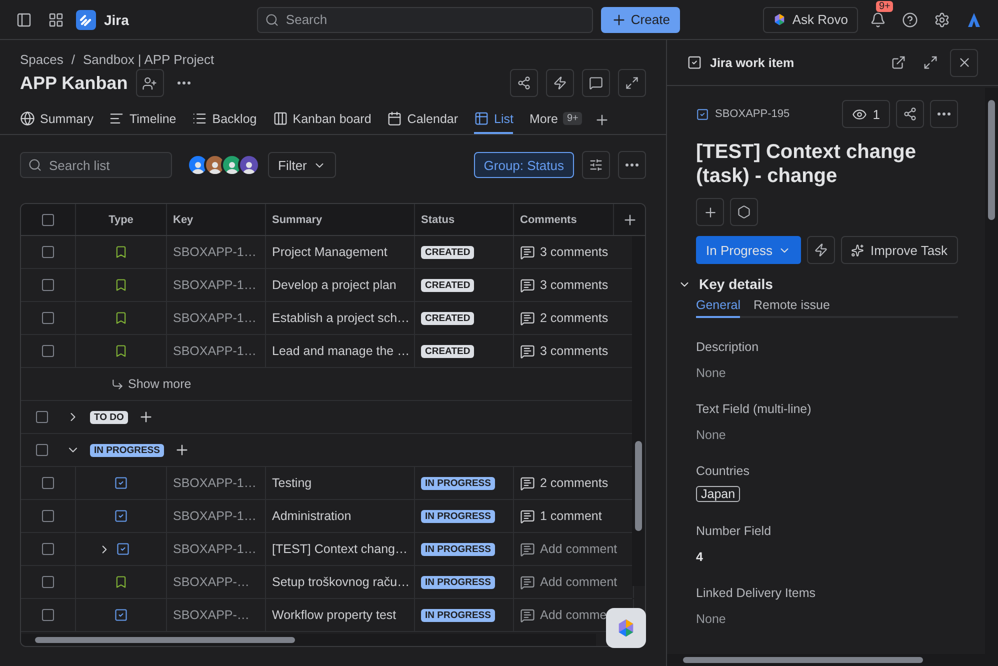 This screenshot has height=666, width=998. I want to click on filter-button: Filter, so click(302, 165).